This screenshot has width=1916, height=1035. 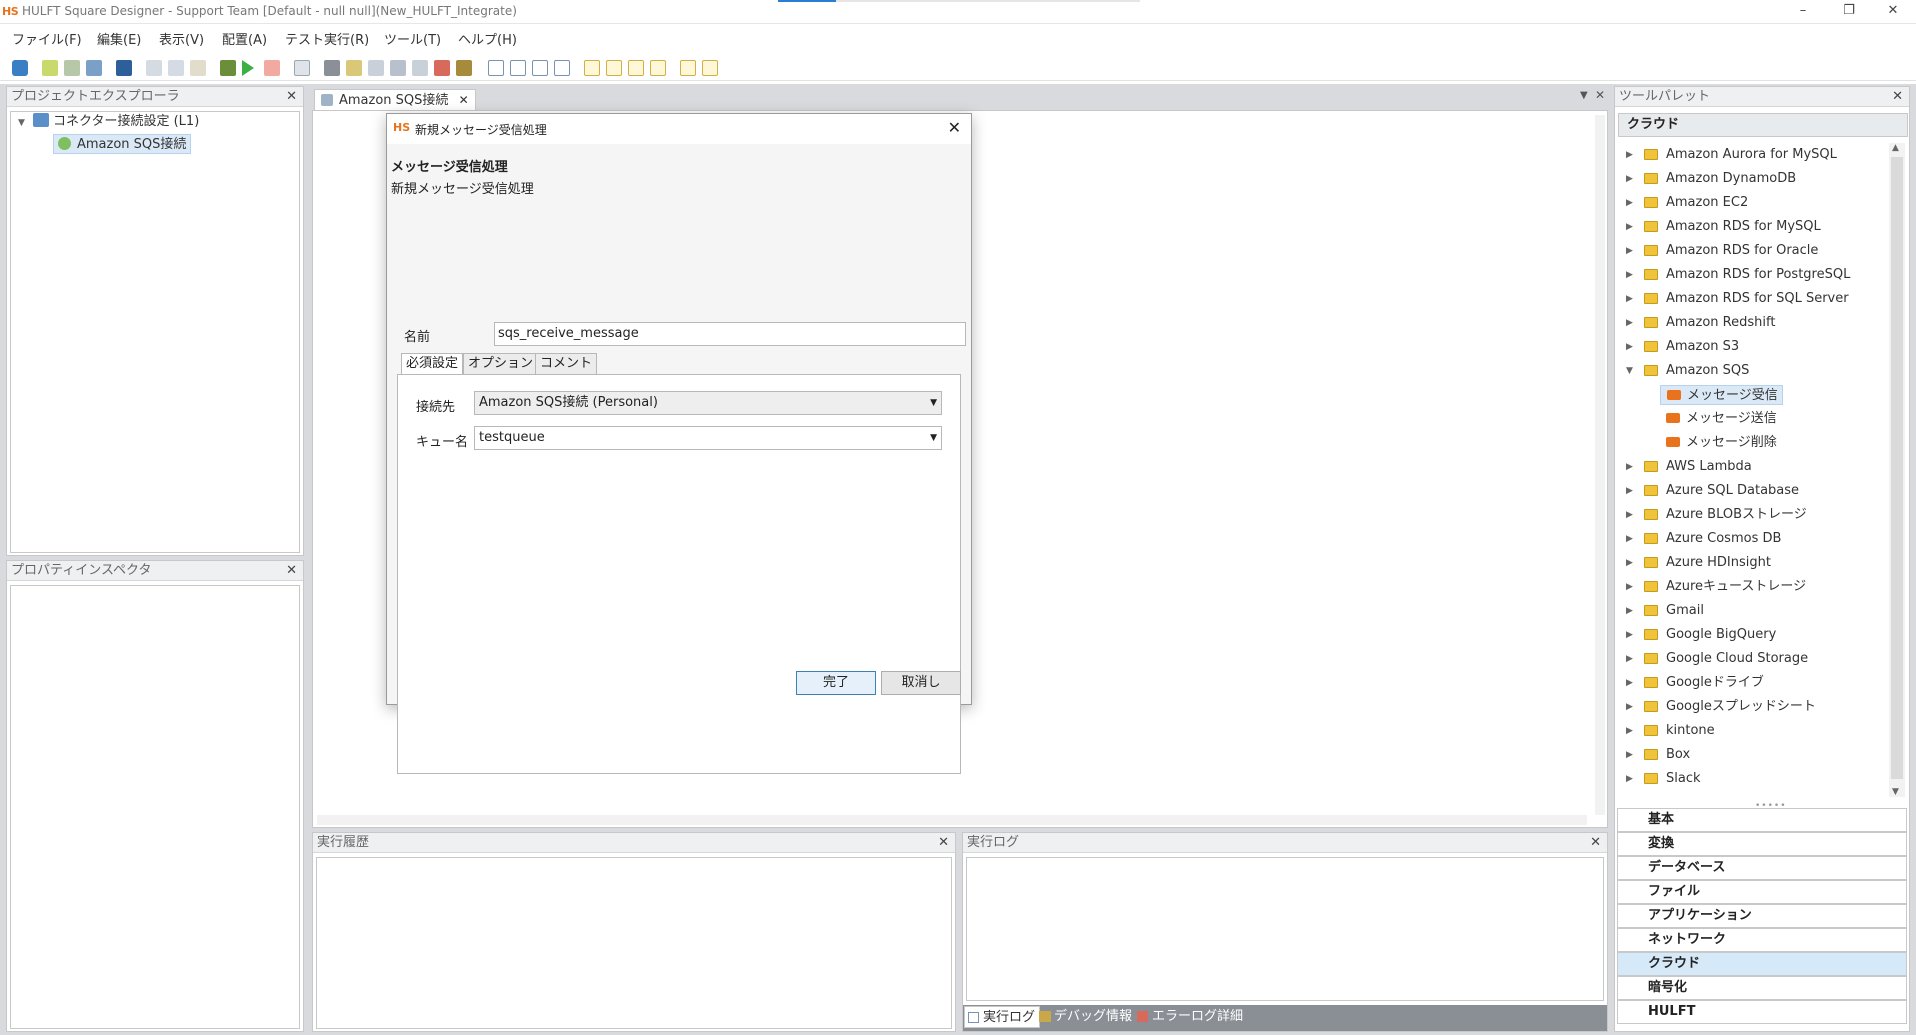 What do you see at coordinates (395, 100) in the screenshot?
I see `tab-amazon-sqs-connection: Amazon SQS接続 ✕` at bounding box center [395, 100].